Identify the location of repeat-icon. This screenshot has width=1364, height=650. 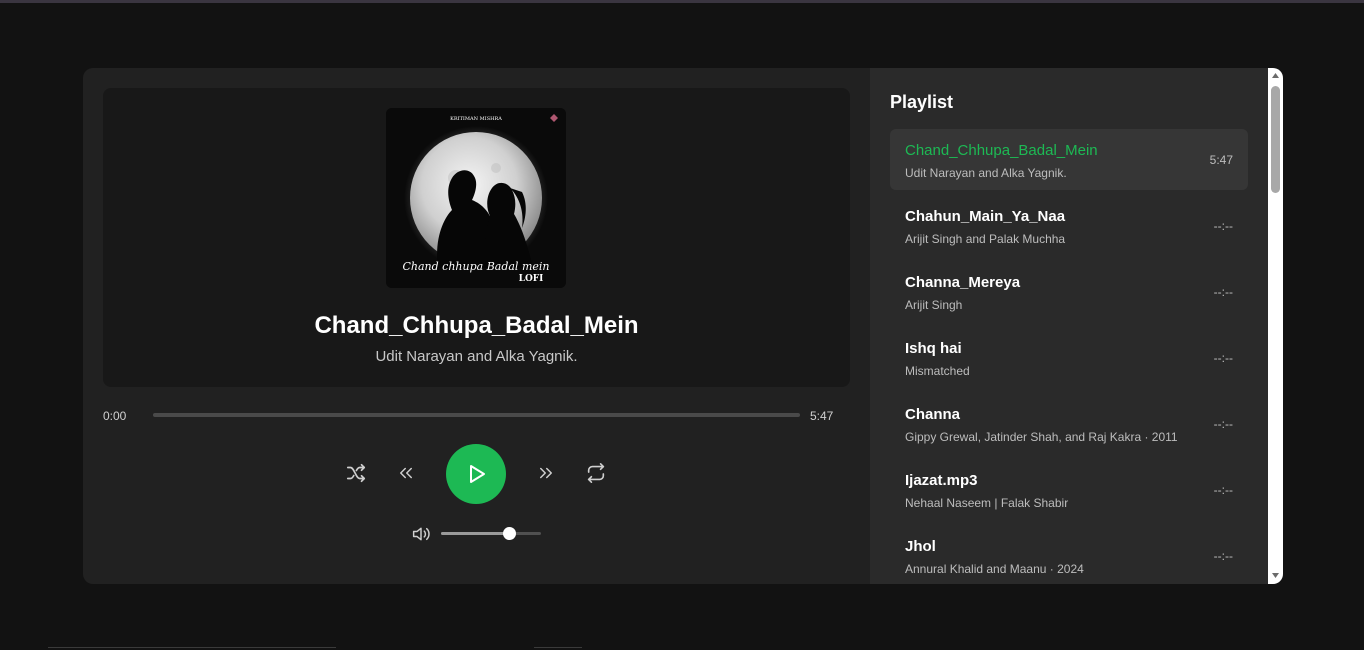
(596, 473).